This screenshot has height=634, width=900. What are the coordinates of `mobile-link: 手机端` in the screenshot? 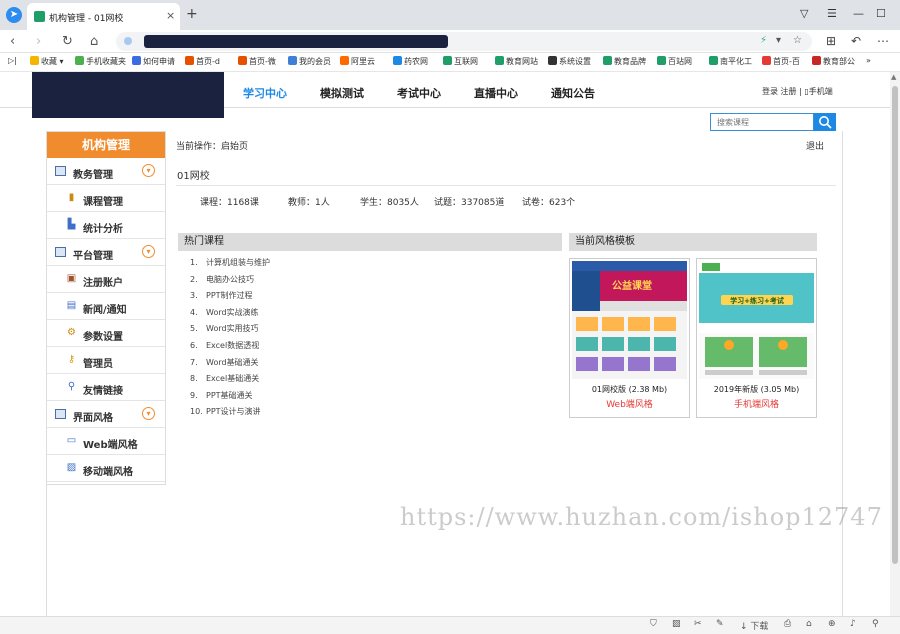 It's located at (821, 91).